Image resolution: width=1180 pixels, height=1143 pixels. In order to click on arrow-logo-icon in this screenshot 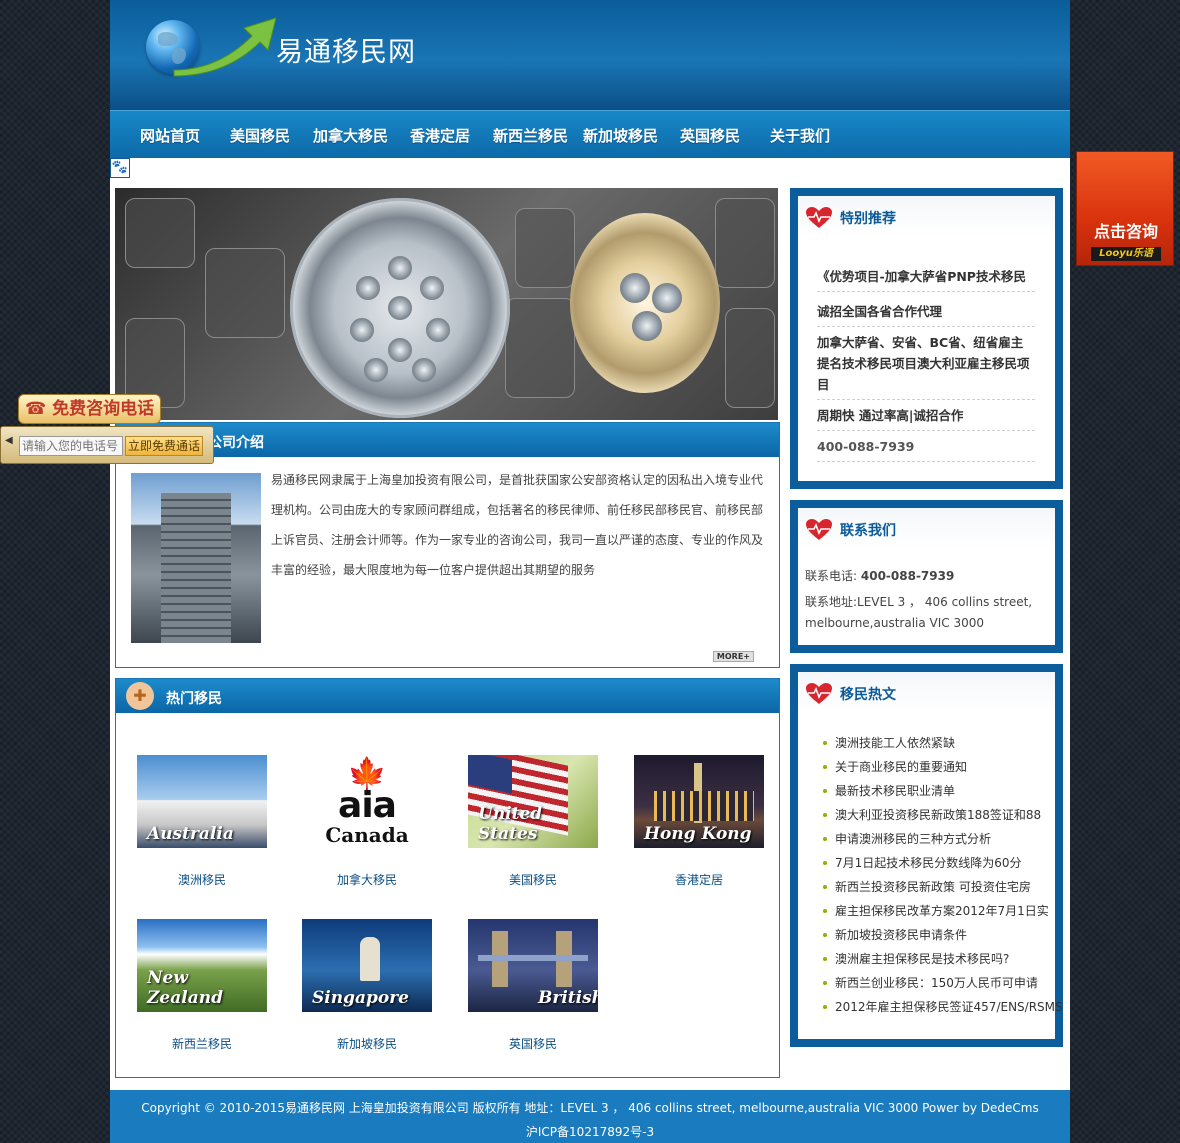, I will do `click(225, 47)`.